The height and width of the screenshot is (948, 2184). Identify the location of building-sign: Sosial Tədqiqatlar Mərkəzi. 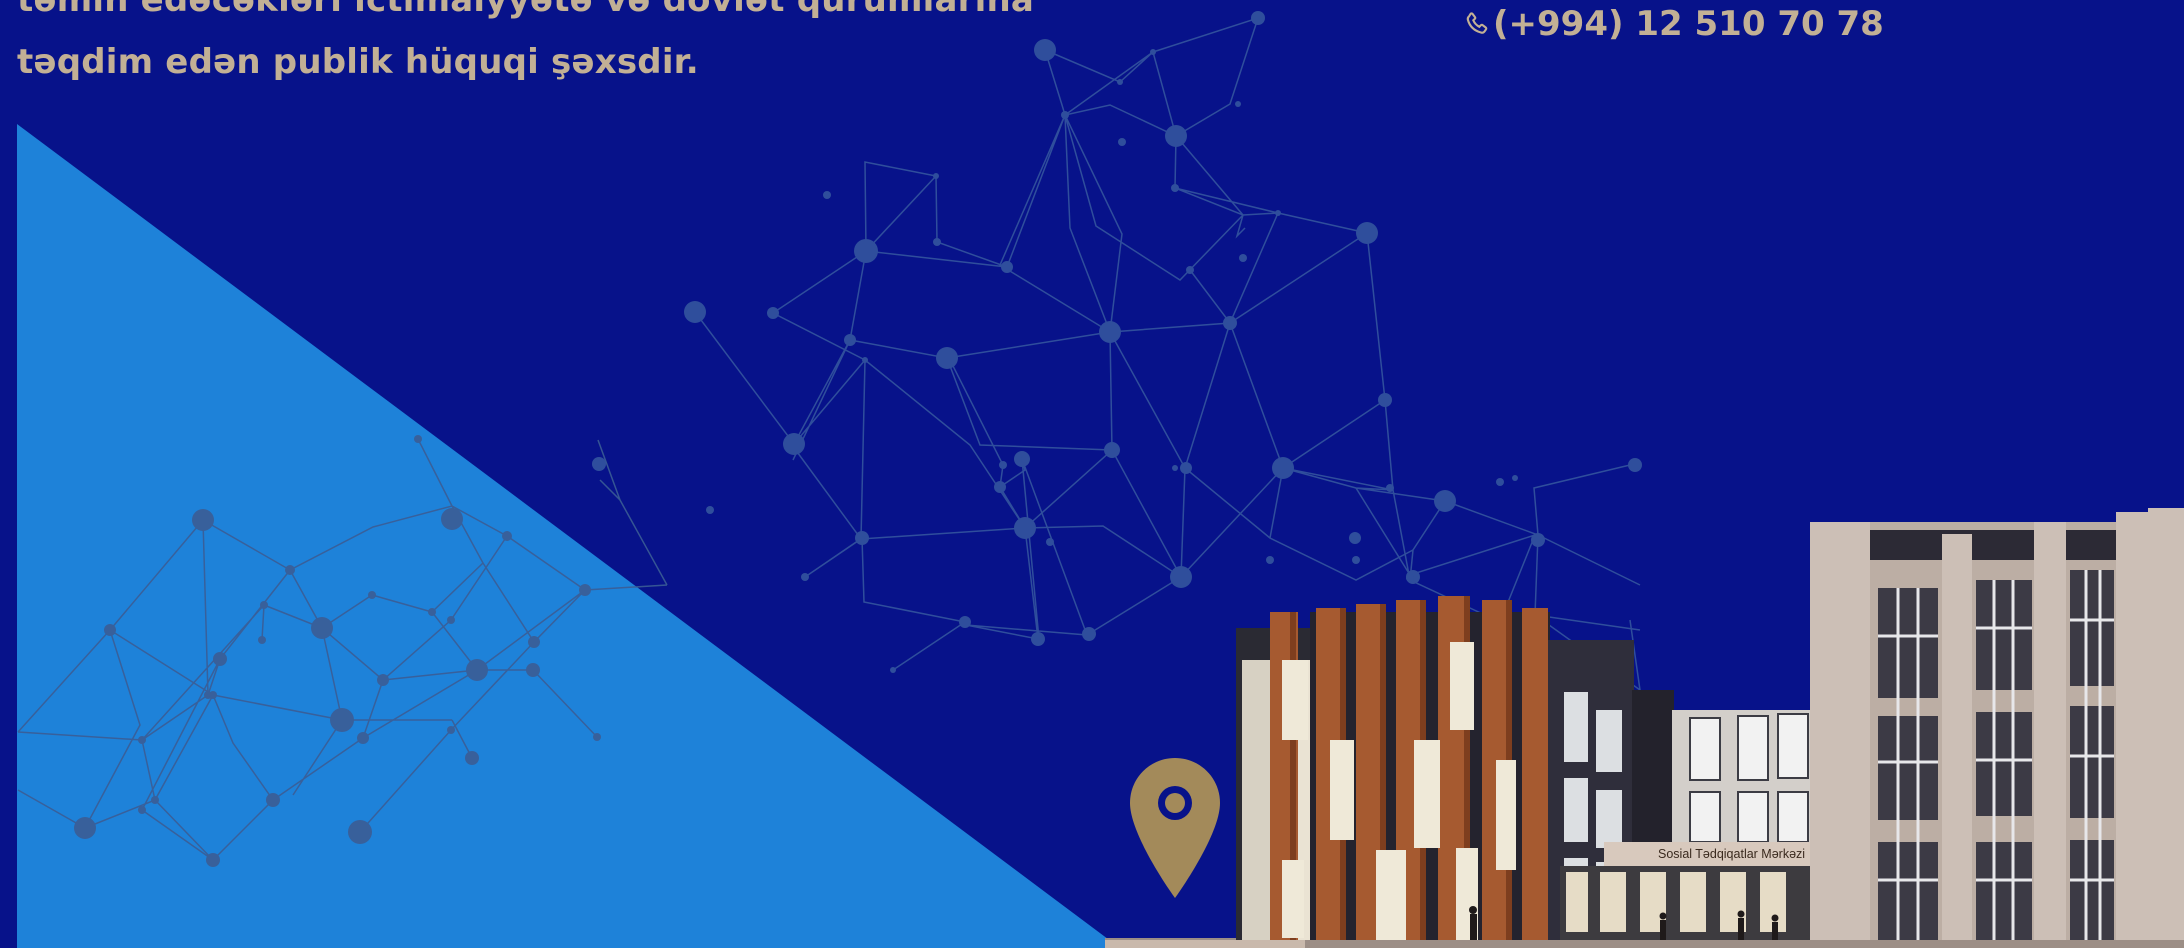
(1731, 854).